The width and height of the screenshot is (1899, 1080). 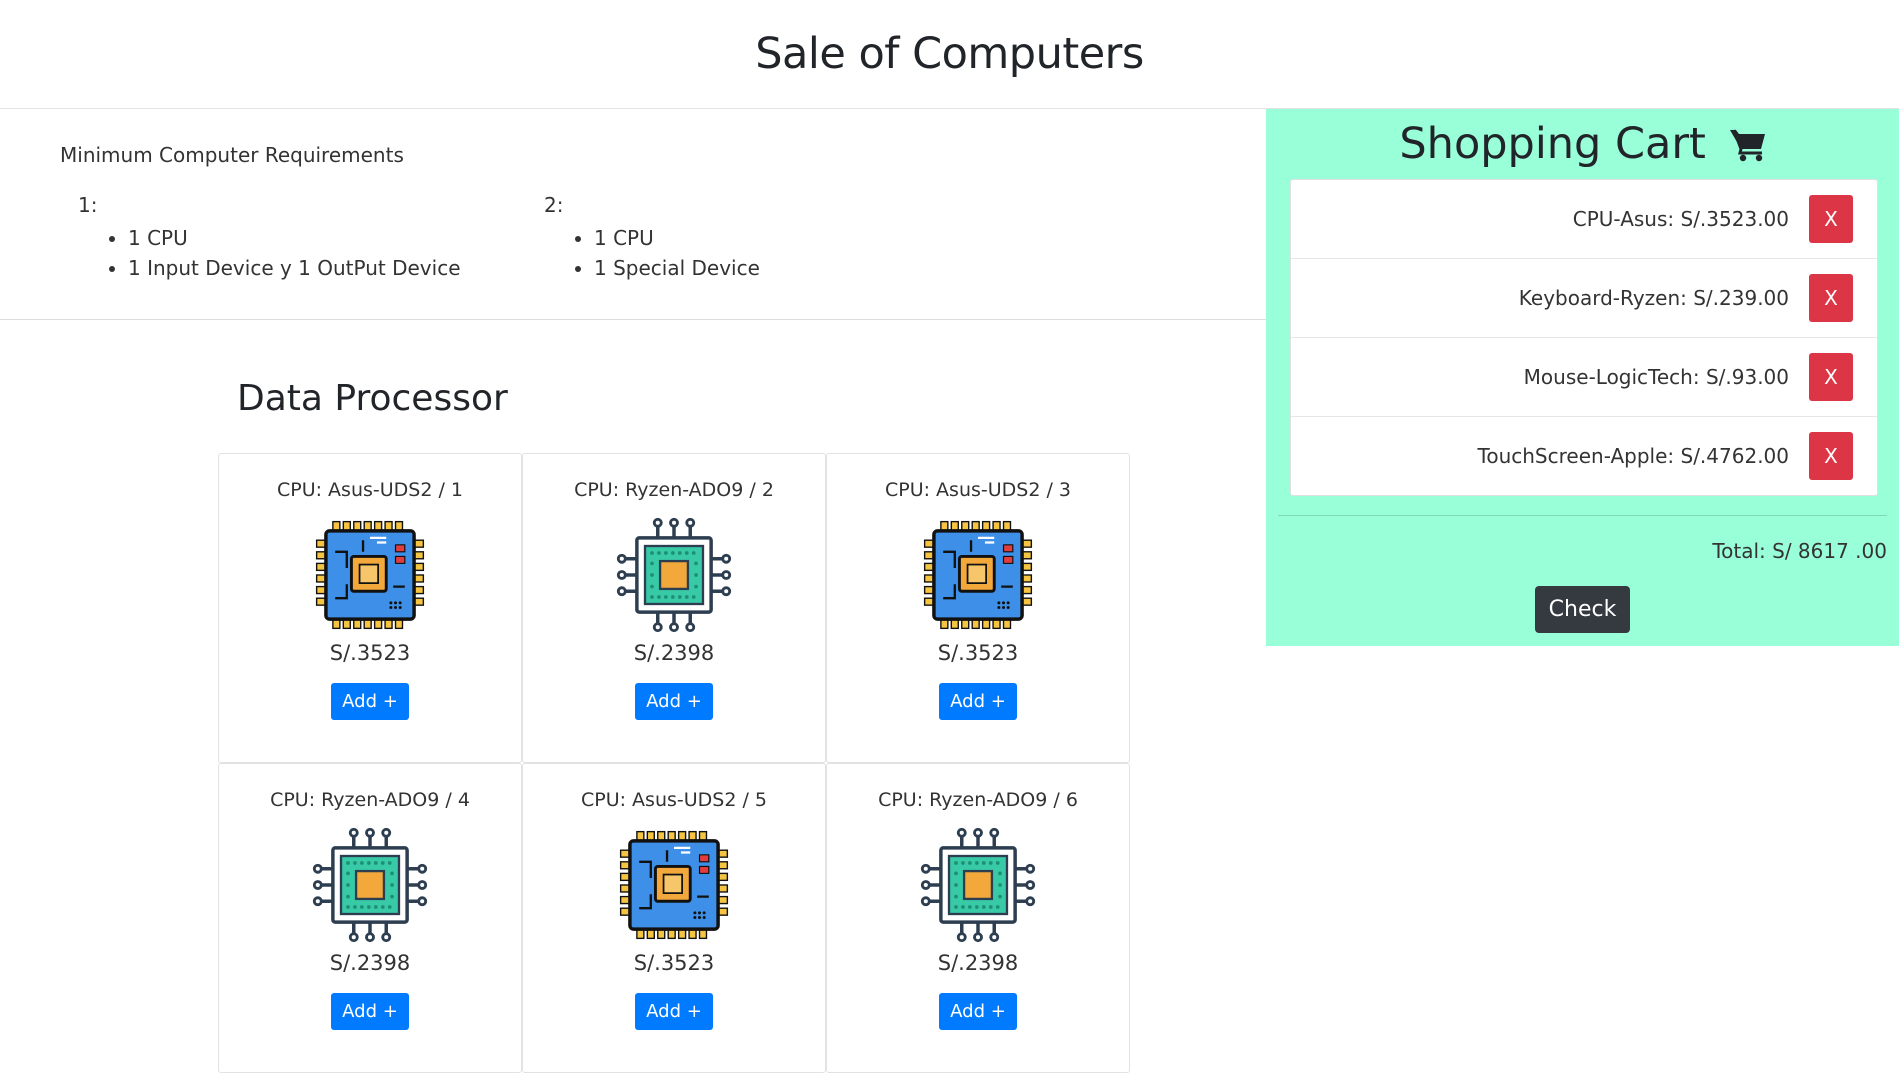 I want to click on cart-item: Keyboard-Ryzen: S/.239.00 X, so click(x=1584, y=298).